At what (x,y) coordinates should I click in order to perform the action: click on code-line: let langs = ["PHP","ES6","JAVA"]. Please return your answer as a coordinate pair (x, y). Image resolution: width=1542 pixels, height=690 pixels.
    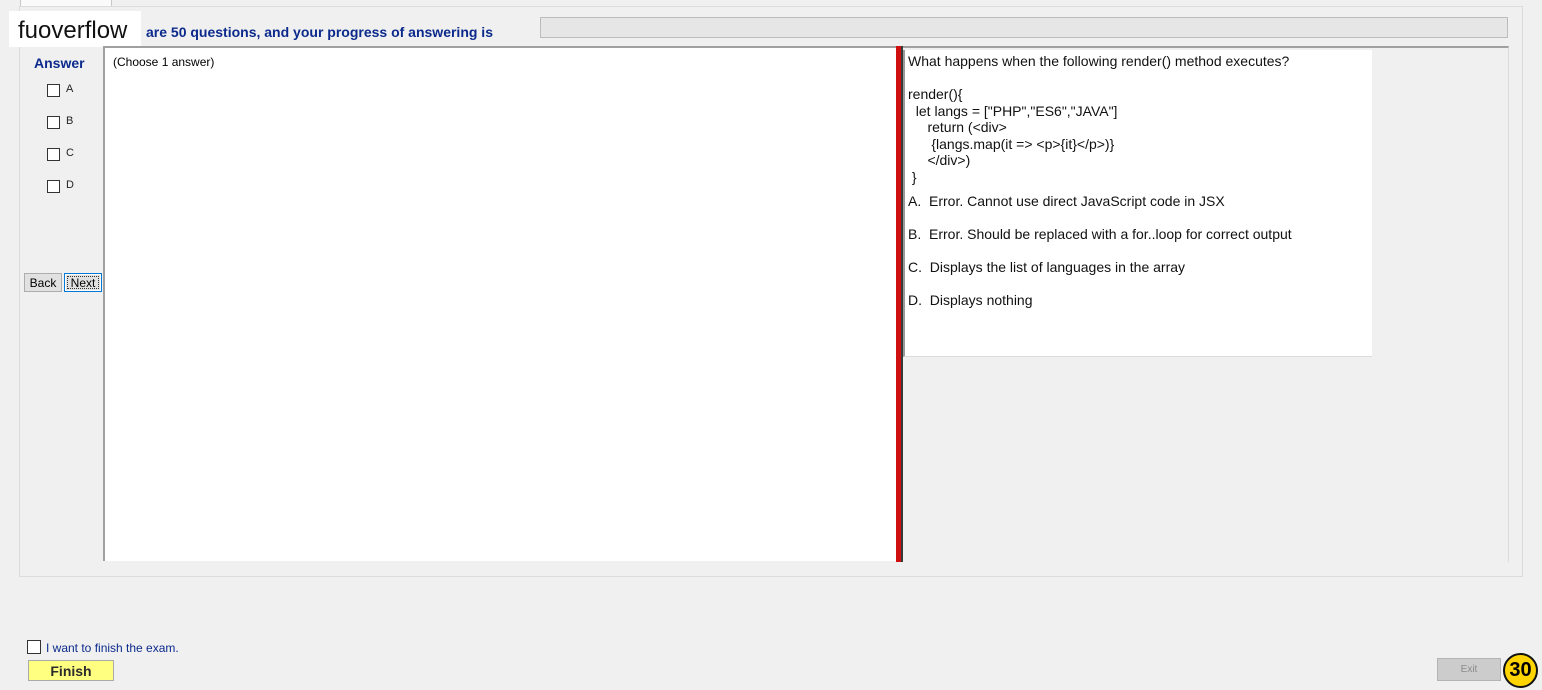
    Looking at the image, I should click on (1013, 110).